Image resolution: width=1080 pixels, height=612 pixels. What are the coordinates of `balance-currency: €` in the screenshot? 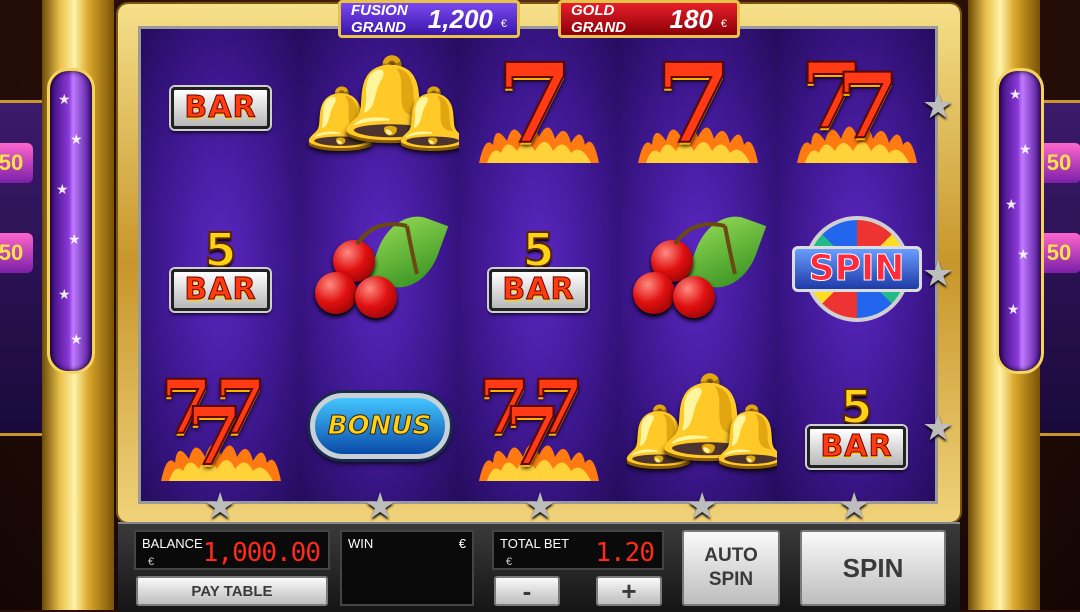 It's located at (151, 562).